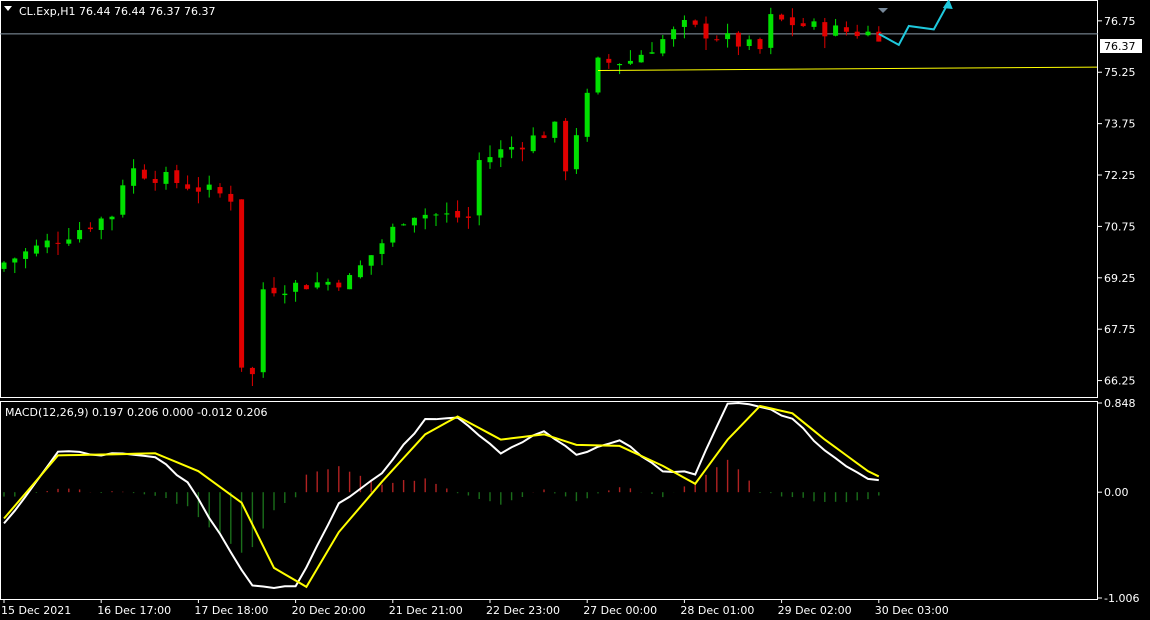  I want to click on price-tick-label: 73.75, so click(1120, 124).